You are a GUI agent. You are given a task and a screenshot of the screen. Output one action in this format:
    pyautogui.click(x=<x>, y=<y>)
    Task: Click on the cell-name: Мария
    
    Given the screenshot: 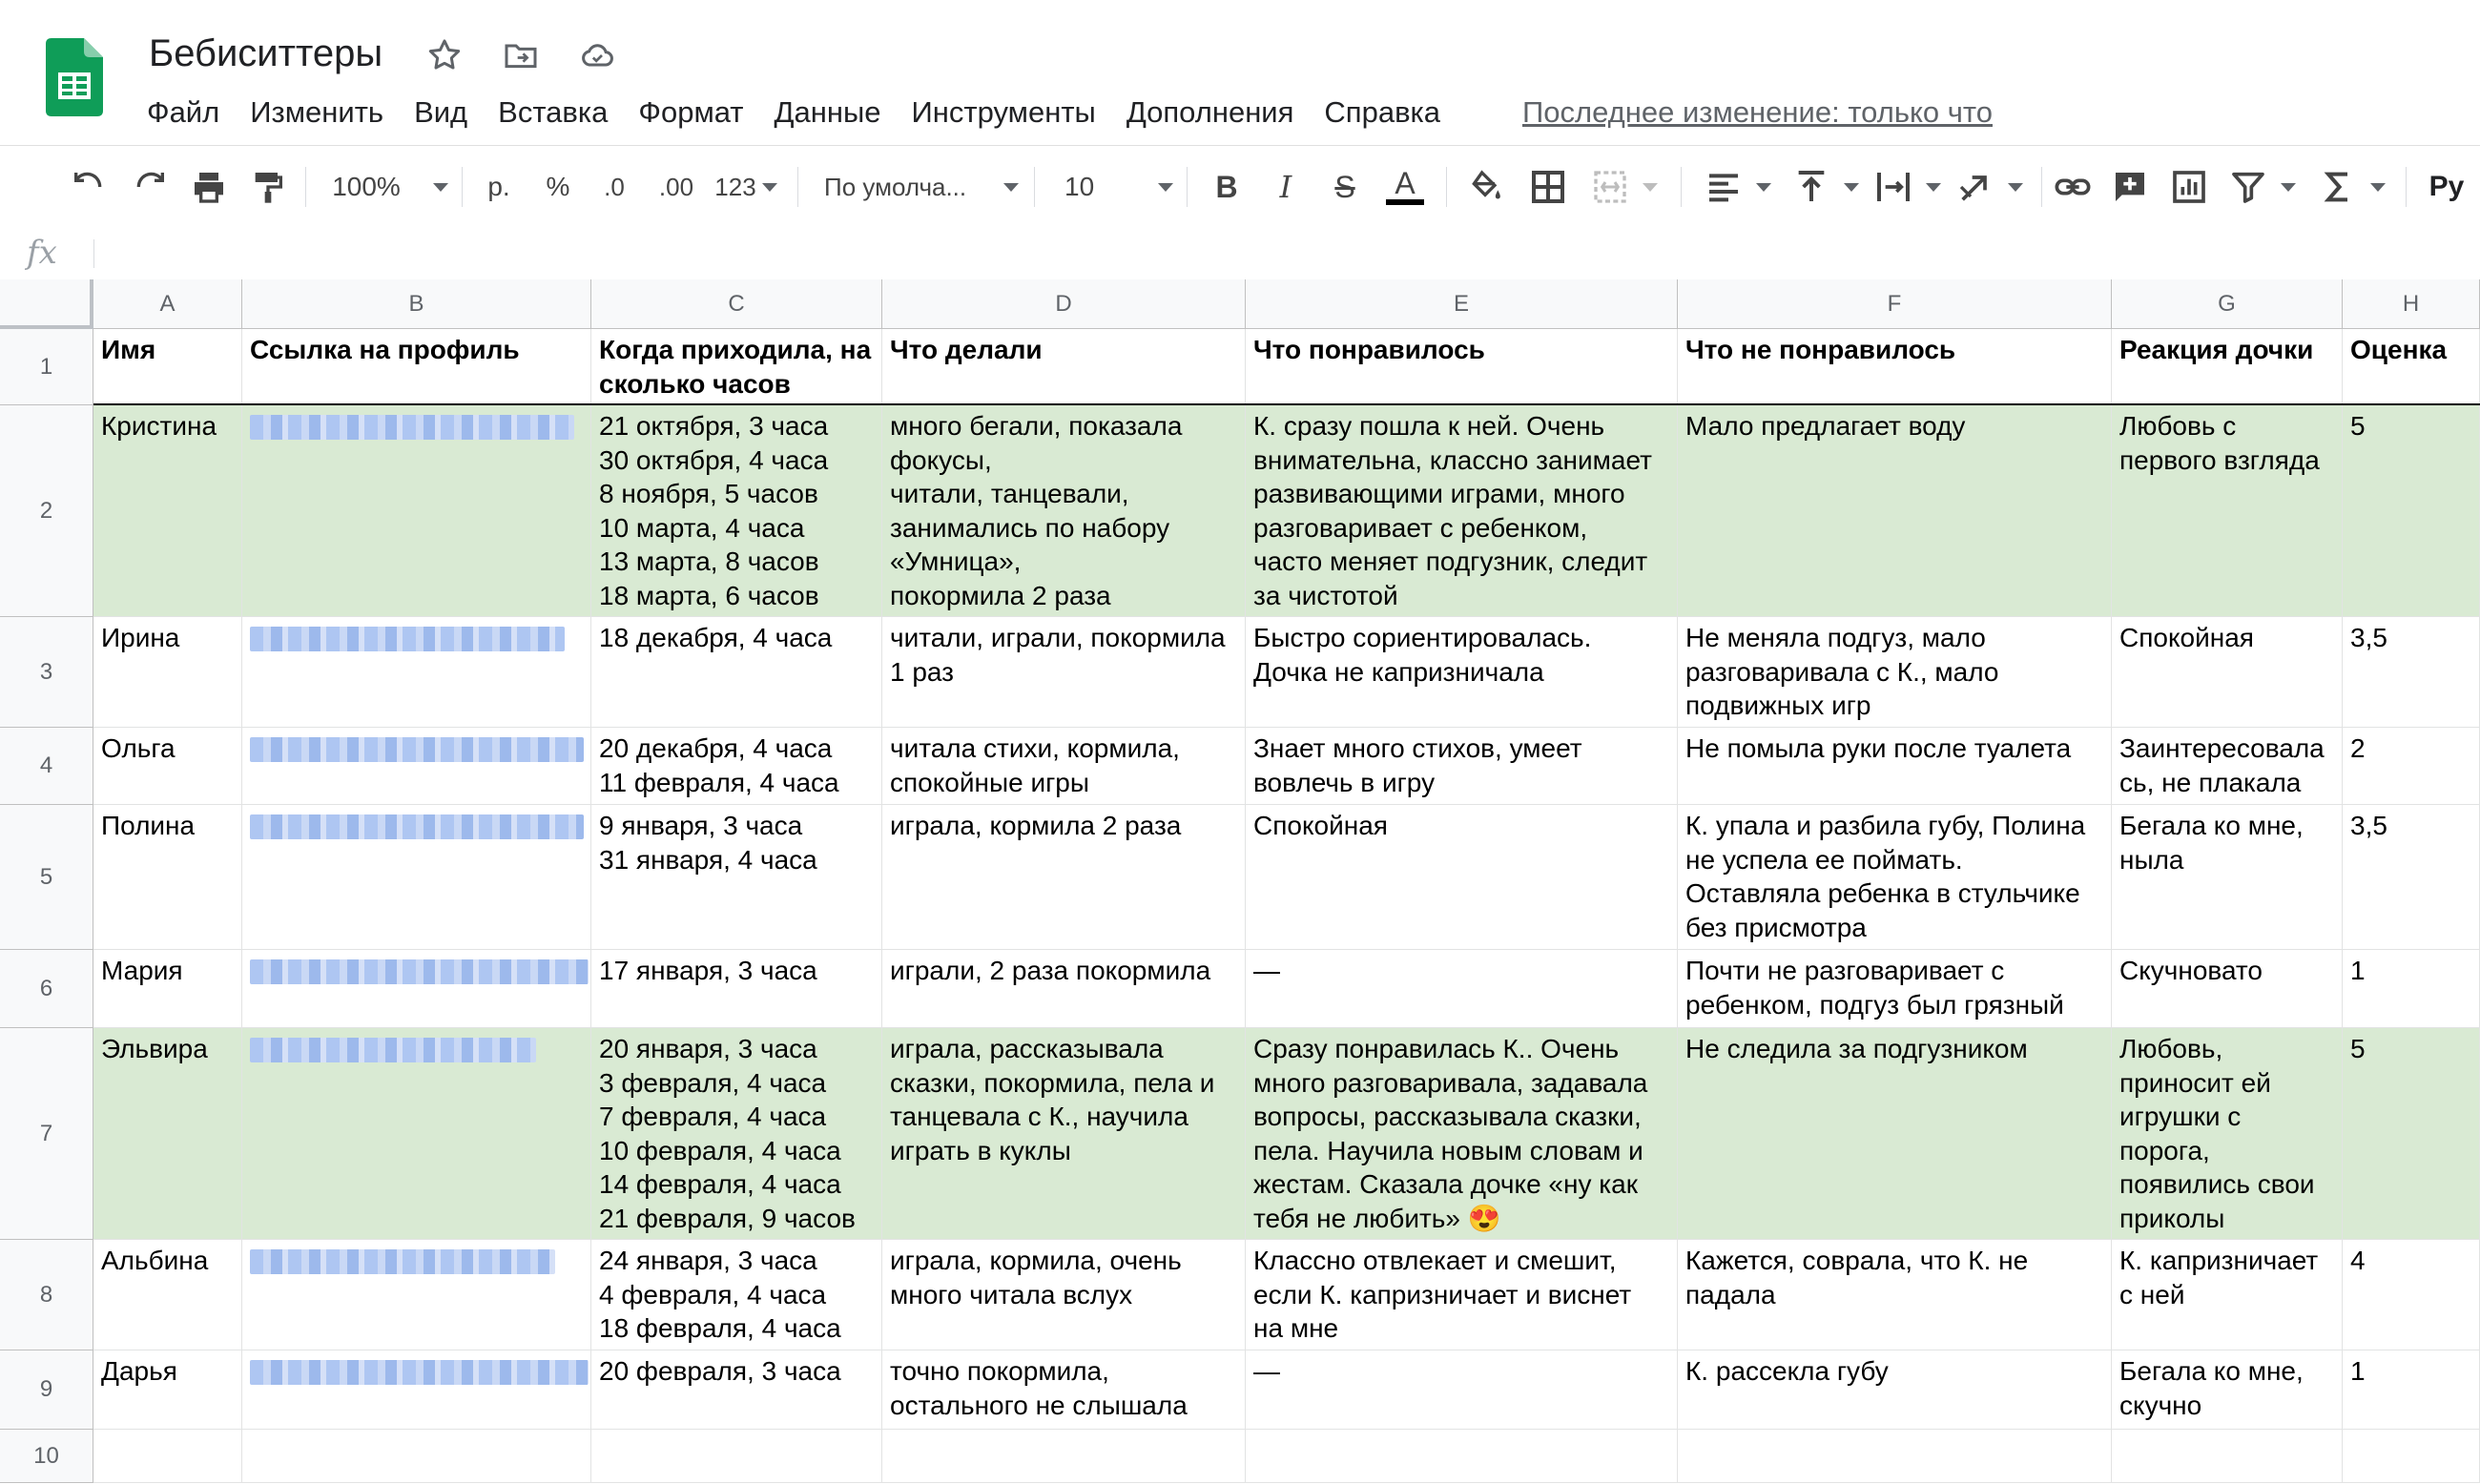 What is the action you would take?
    pyautogui.click(x=167, y=989)
    